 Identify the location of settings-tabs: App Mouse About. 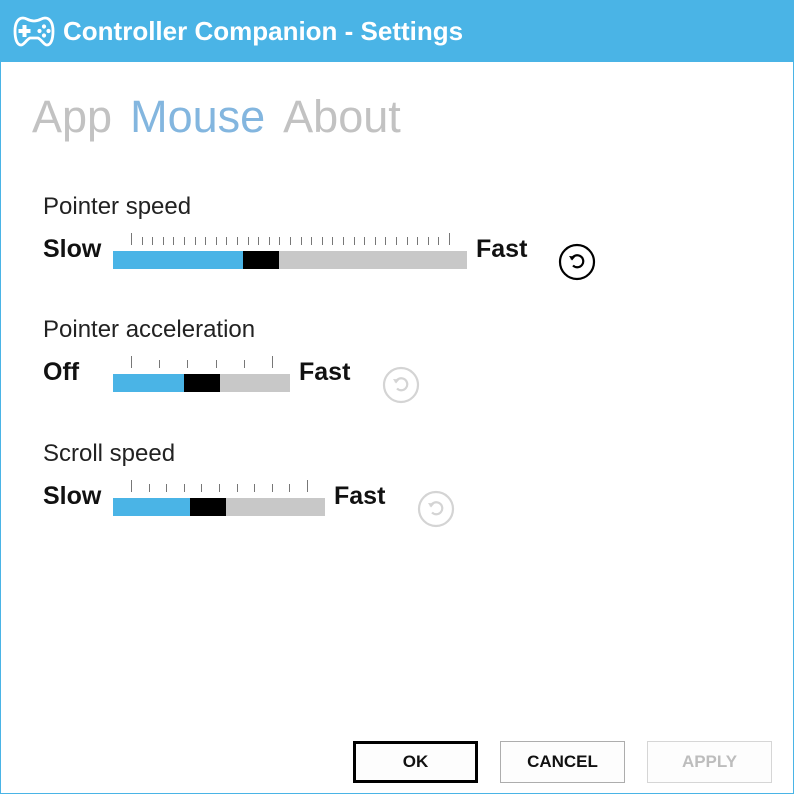
(225, 117).